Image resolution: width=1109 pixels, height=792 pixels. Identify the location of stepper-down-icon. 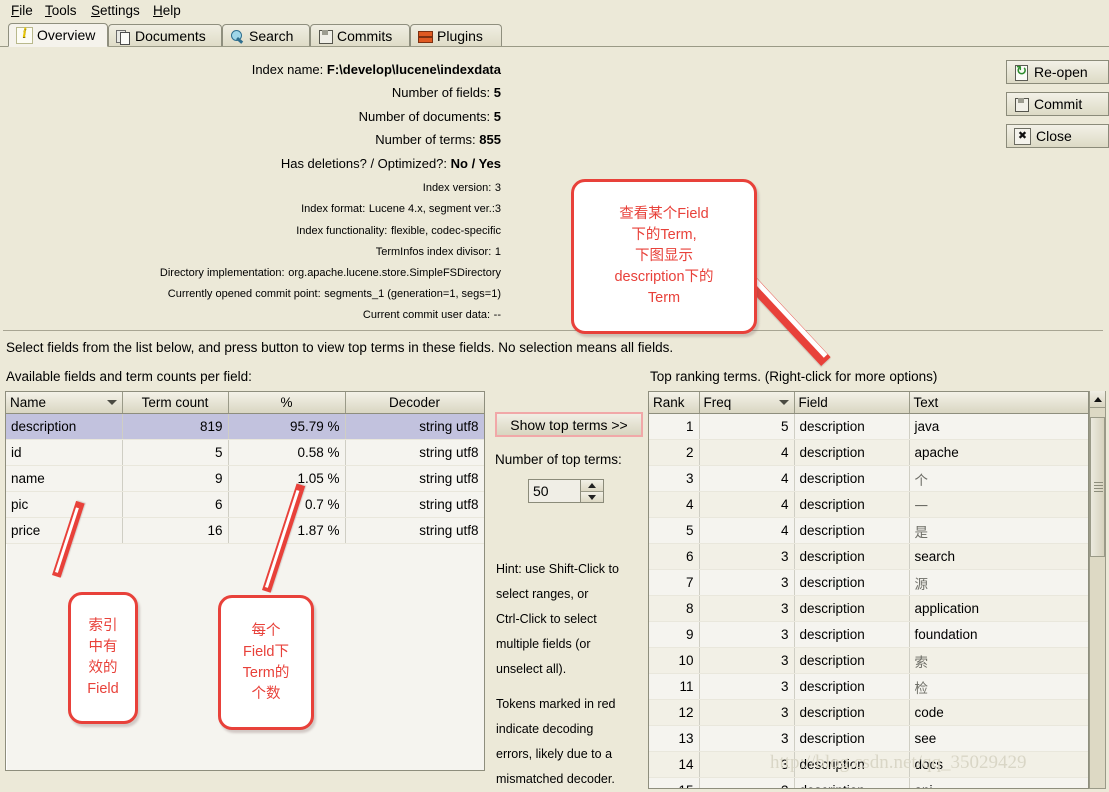
(592, 496).